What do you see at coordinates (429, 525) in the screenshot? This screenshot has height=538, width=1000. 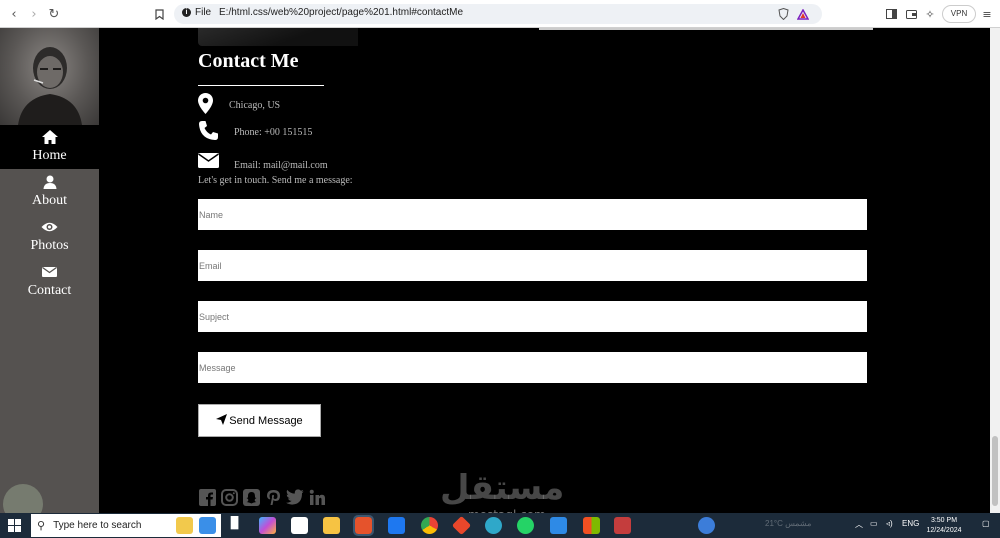 I see `chrome-icon` at bounding box center [429, 525].